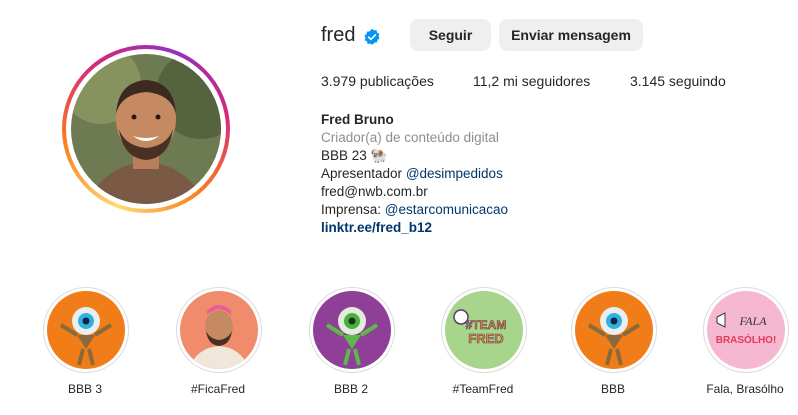 This screenshot has width=798, height=415. I want to click on highlight-fala-brasolho: FALA BRASÓLHO!, so click(746, 330).